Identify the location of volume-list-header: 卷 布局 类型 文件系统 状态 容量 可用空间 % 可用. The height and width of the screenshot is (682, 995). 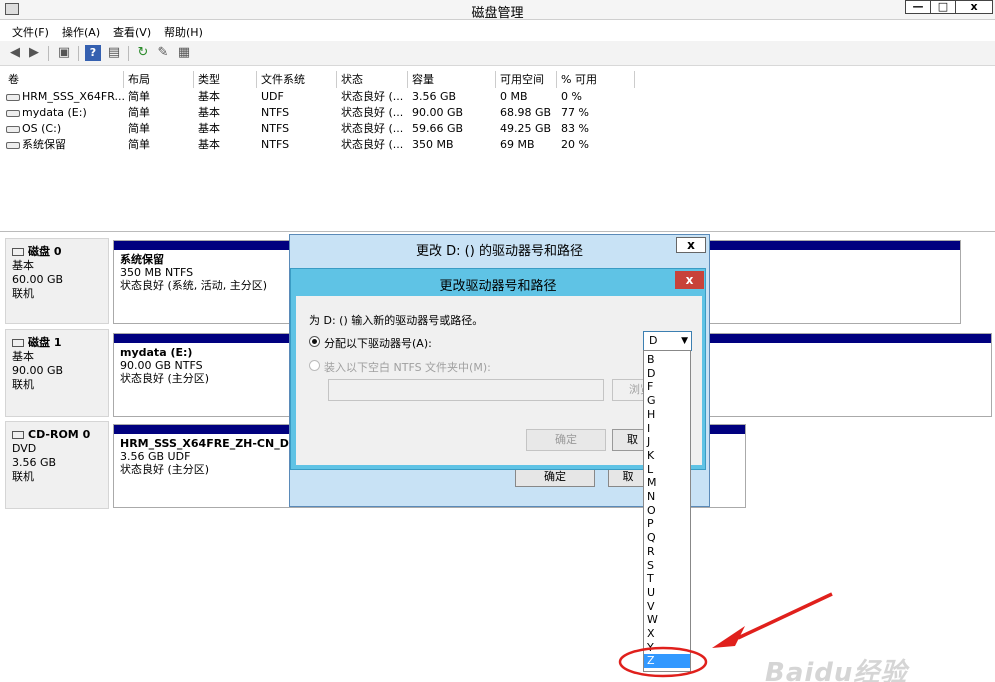
(499, 79).